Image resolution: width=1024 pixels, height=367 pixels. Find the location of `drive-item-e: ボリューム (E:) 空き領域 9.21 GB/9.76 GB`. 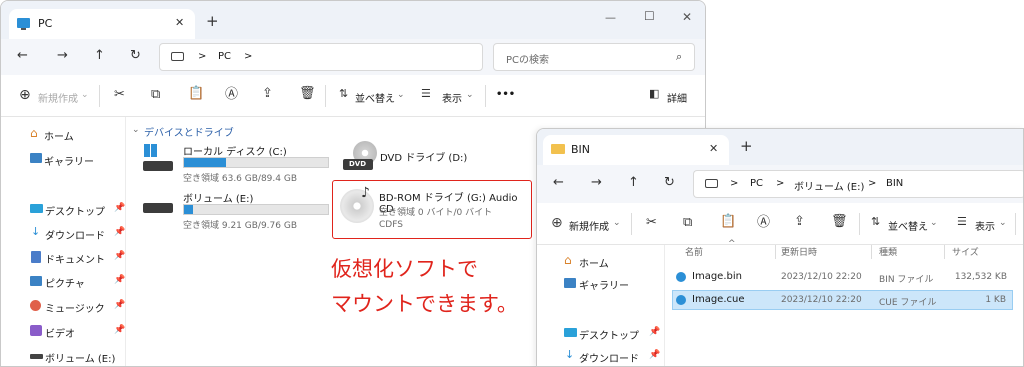

drive-item-e: ボリューム (E:) 空き領域 9.21 GB/9.76 GB is located at coordinates (236, 209).